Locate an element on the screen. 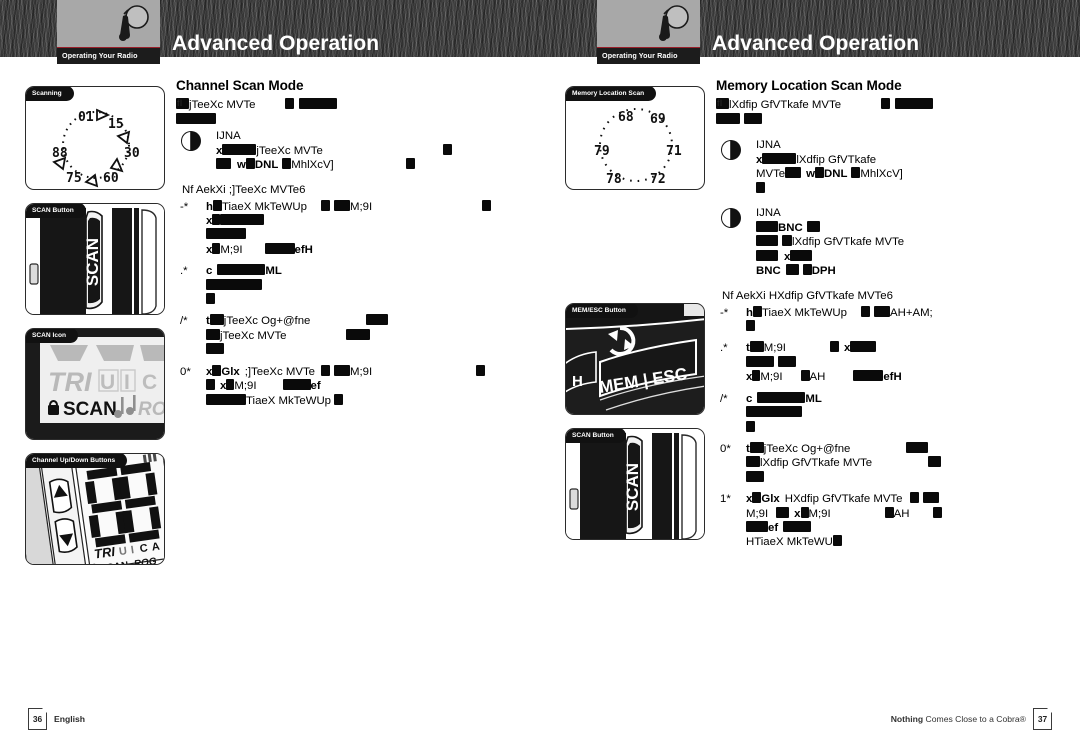 Image resolution: width=1080 pixels, height=756 pixels. step-line: lXdfip GfVTkafe MVTe is located at coordinates (898, 463).